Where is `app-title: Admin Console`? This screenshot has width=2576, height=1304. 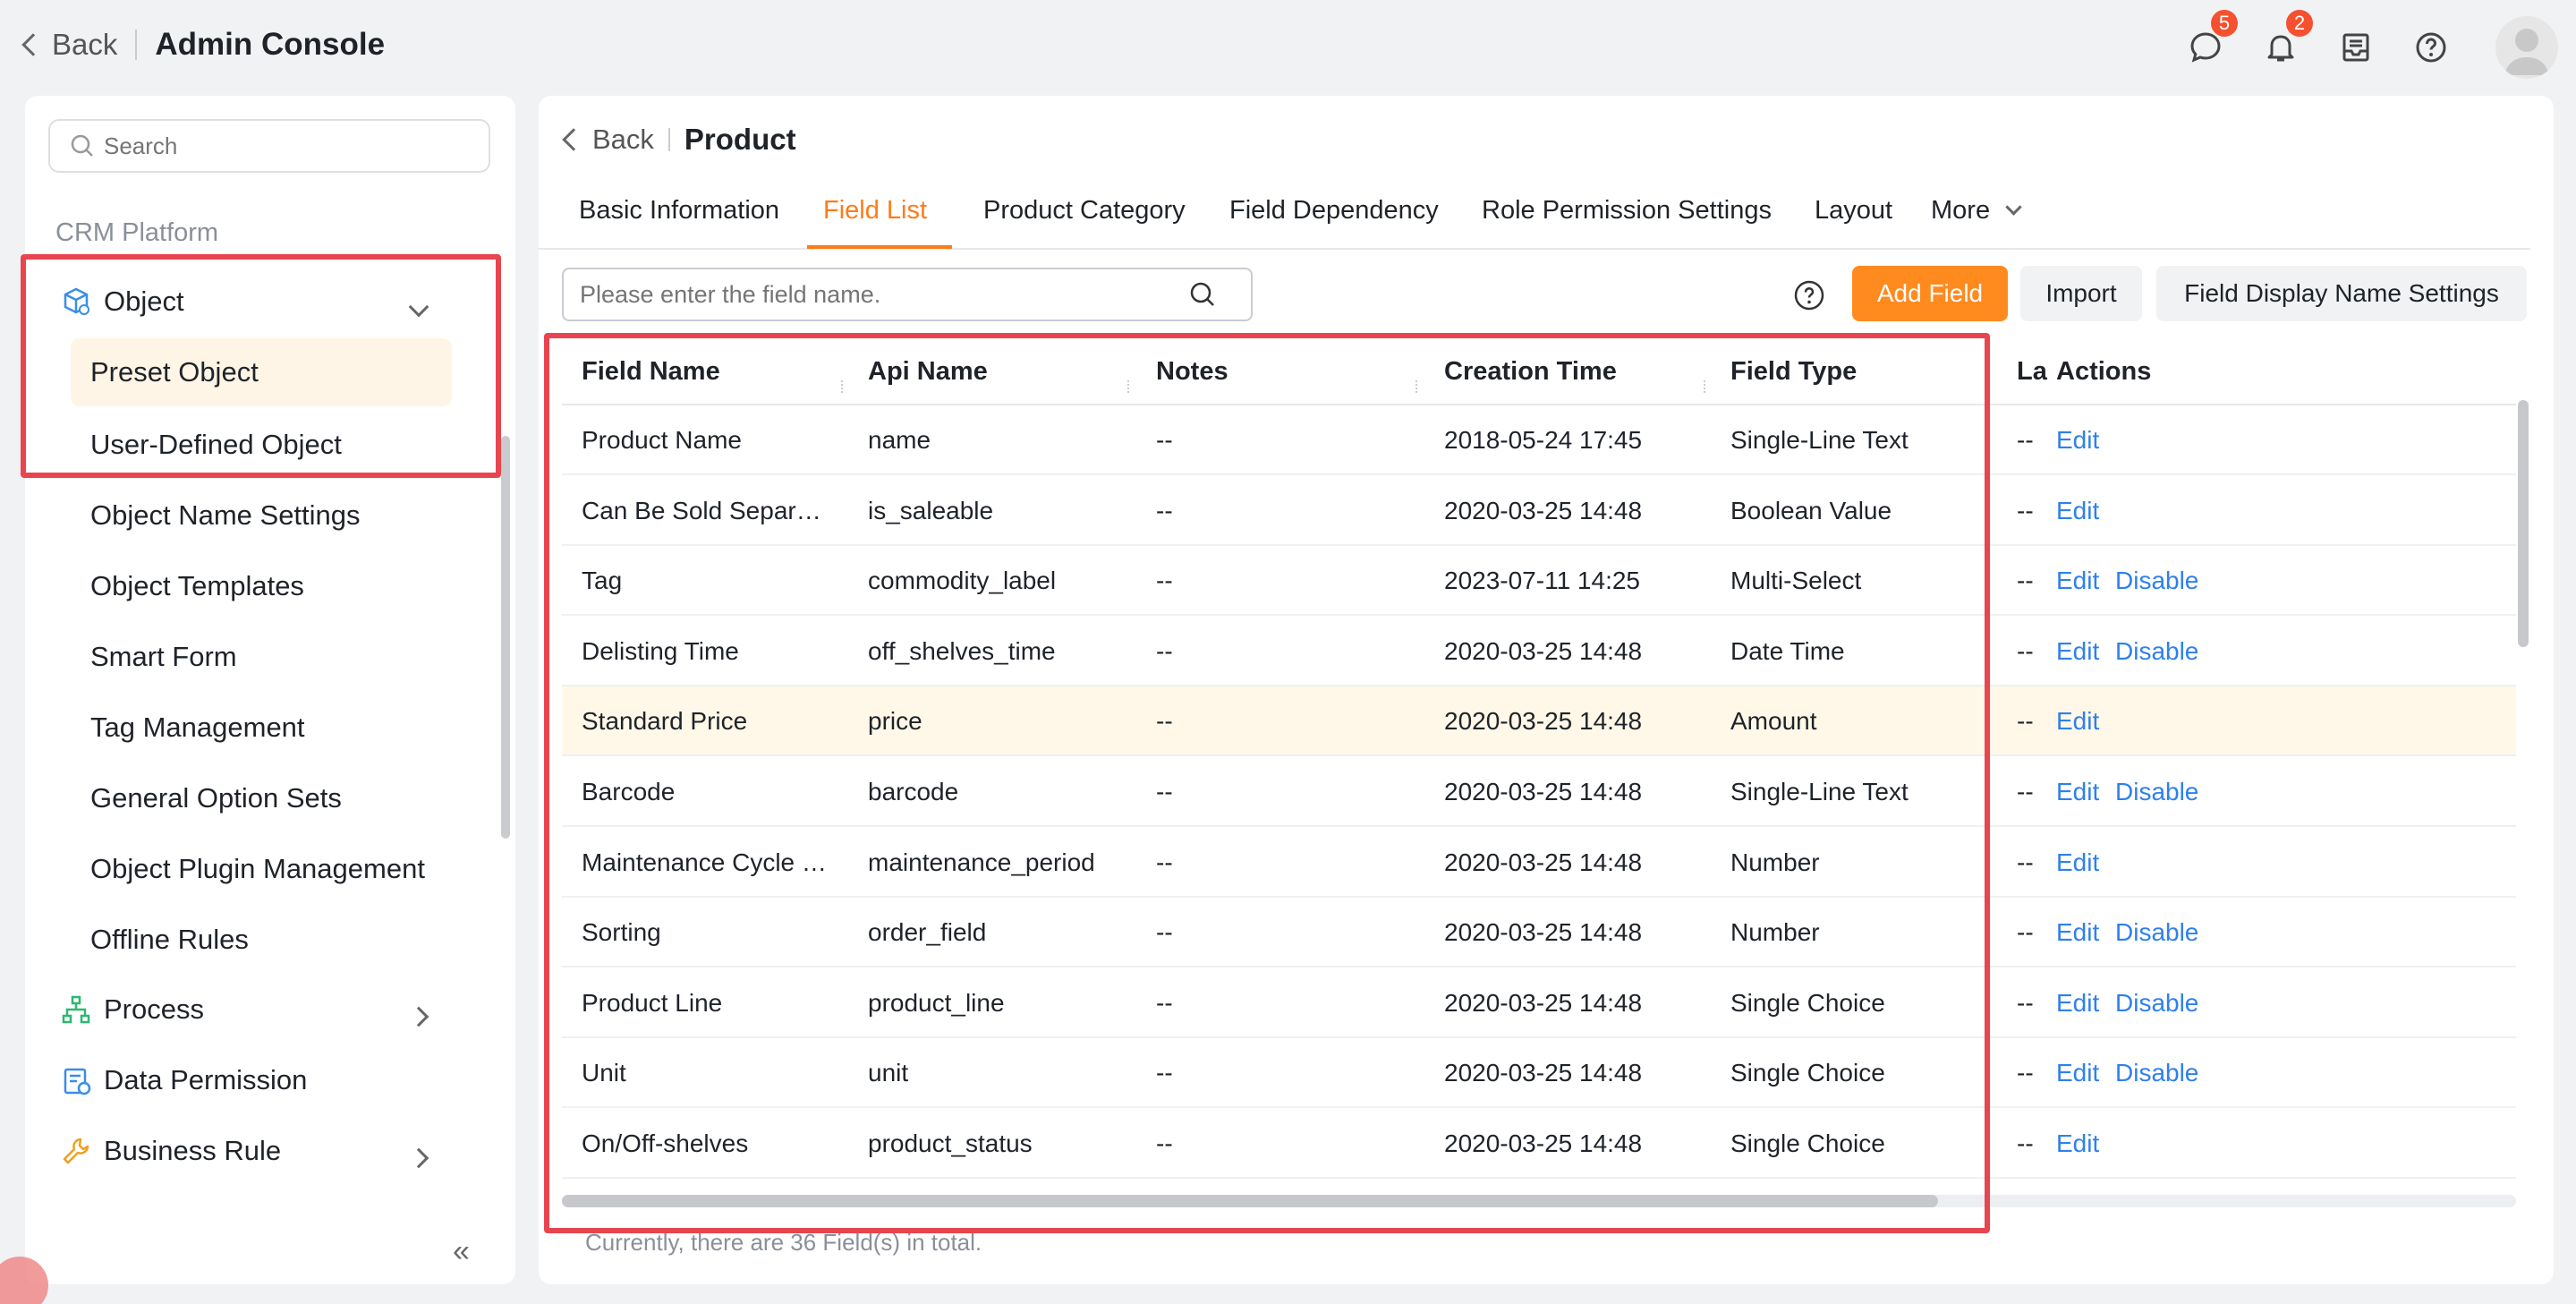
app-title: Admin Console is located at coordinates (270, 44).